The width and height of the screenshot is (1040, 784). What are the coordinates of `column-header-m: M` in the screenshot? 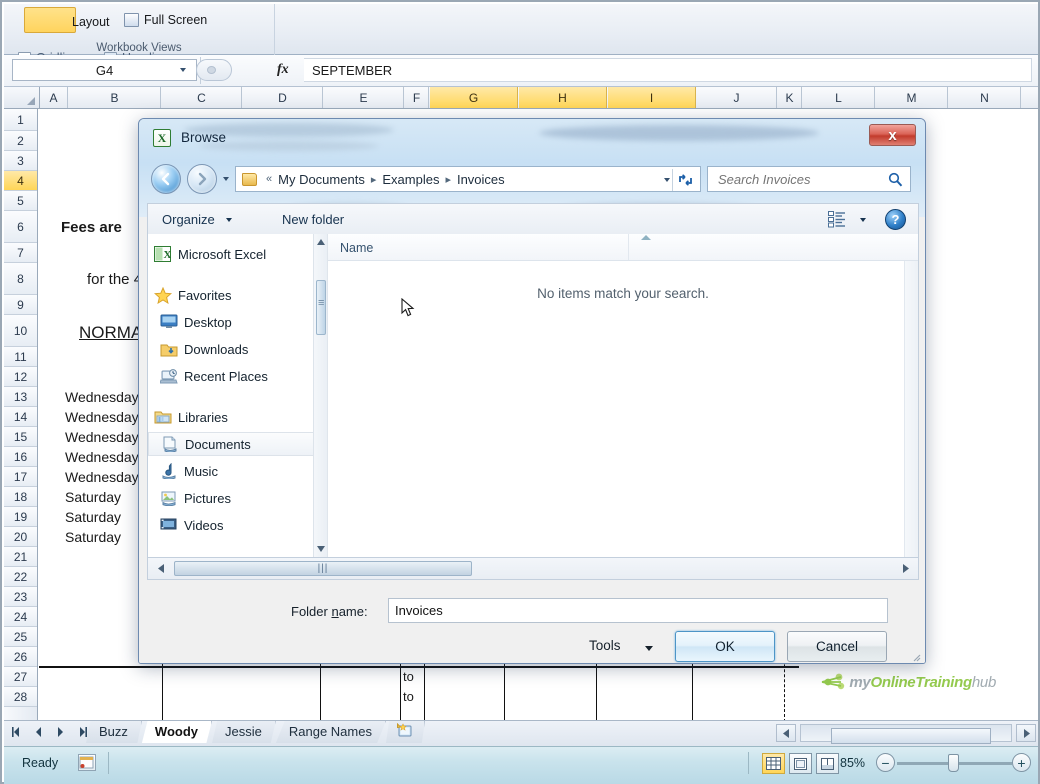 It's located at (912, 97).